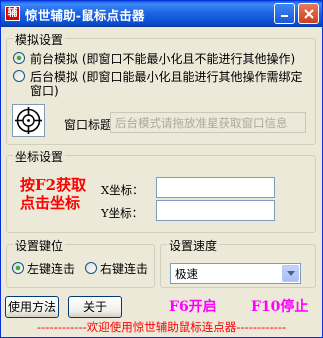 This screenshot has height=338, width=323. I want to click on background-radio, so click(19, 76).